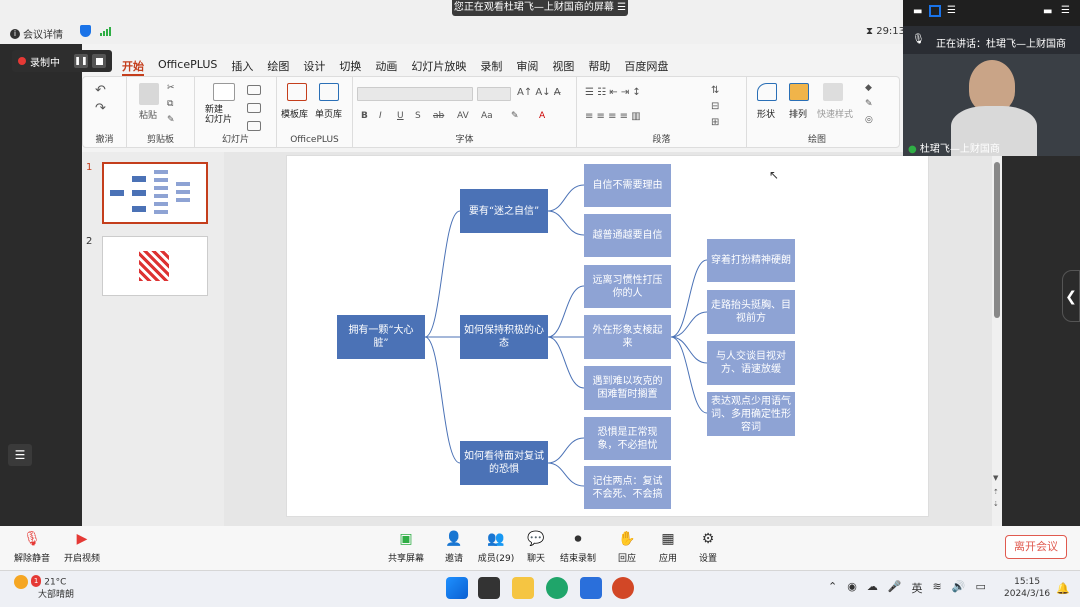 This screenshot has width=1080, height=607. I want to click on section-icon, so click(254, 126).